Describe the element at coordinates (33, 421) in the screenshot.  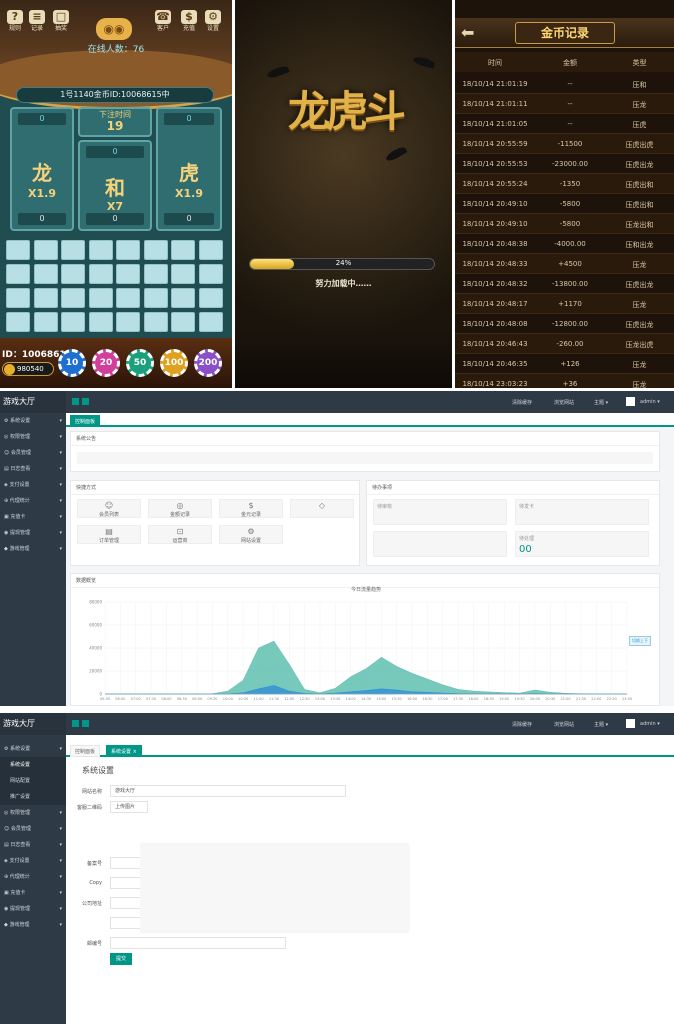
I see `sidebar-item-0: ⚙ 系统设置 ▾` at that location.